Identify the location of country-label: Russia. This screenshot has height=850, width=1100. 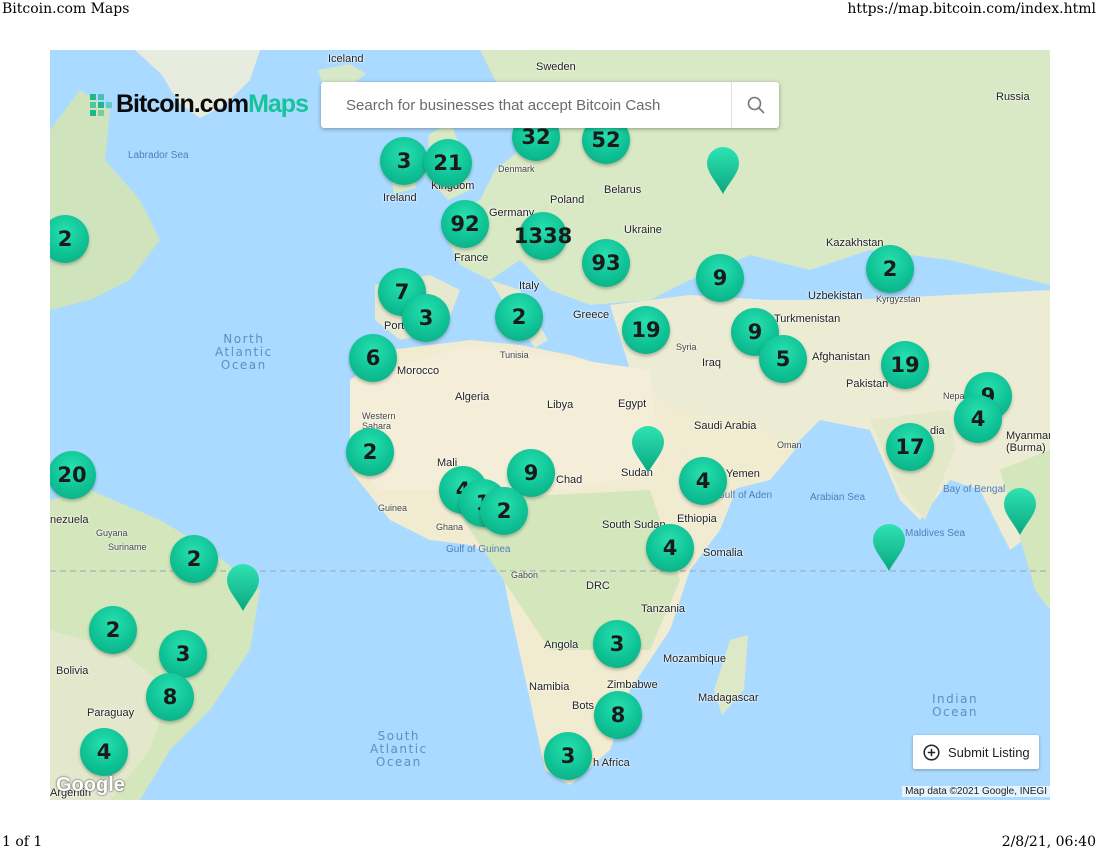
(1013, 97).